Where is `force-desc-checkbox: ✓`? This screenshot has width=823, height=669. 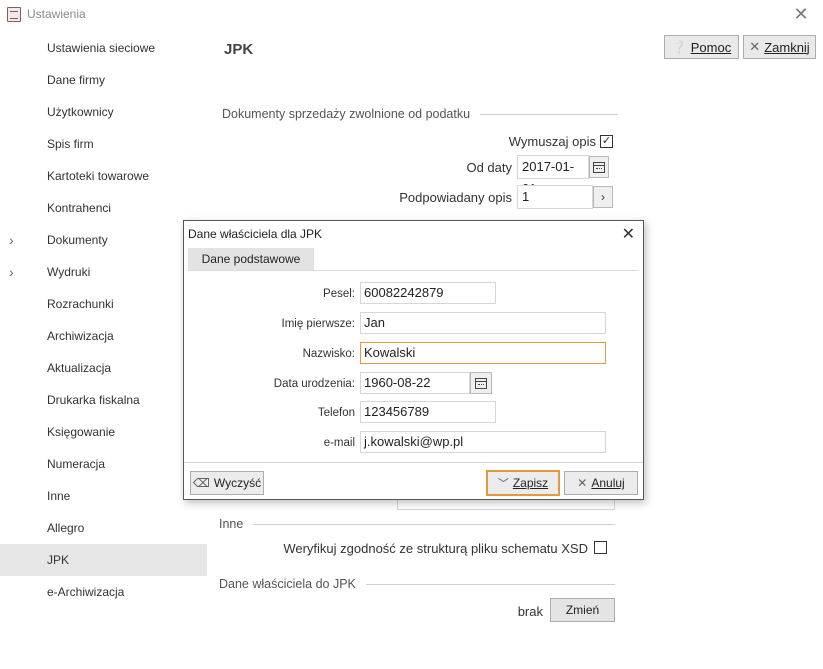 force-desc-checkbox: ✓ is located at coordinates (606, 141).